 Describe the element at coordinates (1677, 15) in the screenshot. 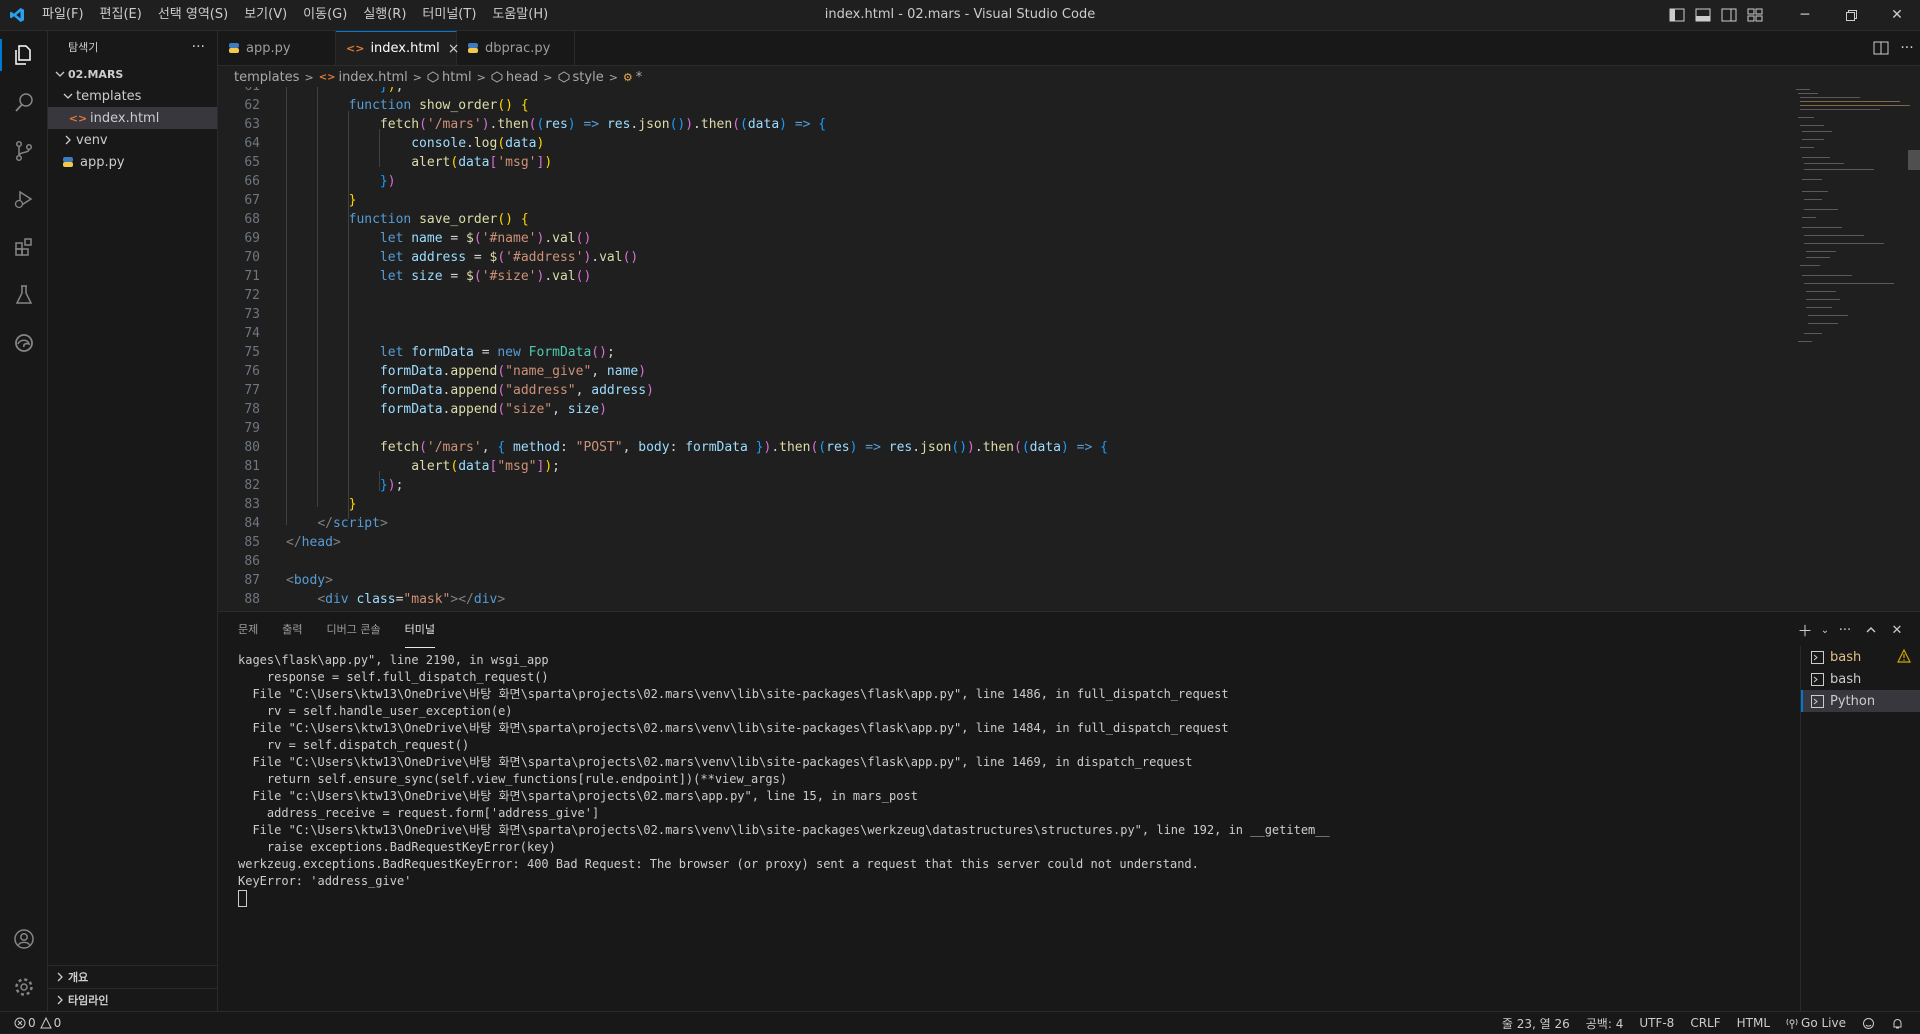

I see `toggle-primary-sidebar-icon` at that location.